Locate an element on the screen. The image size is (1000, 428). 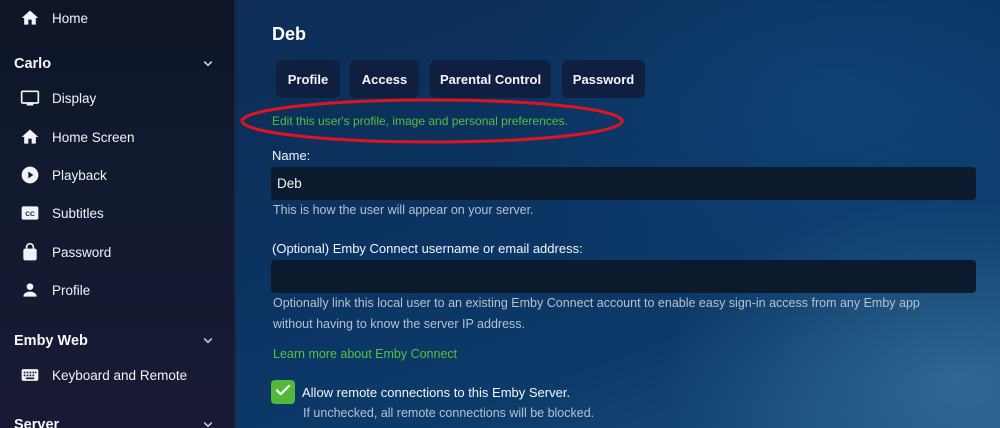
person-icon is located at coordinates (30, 290).